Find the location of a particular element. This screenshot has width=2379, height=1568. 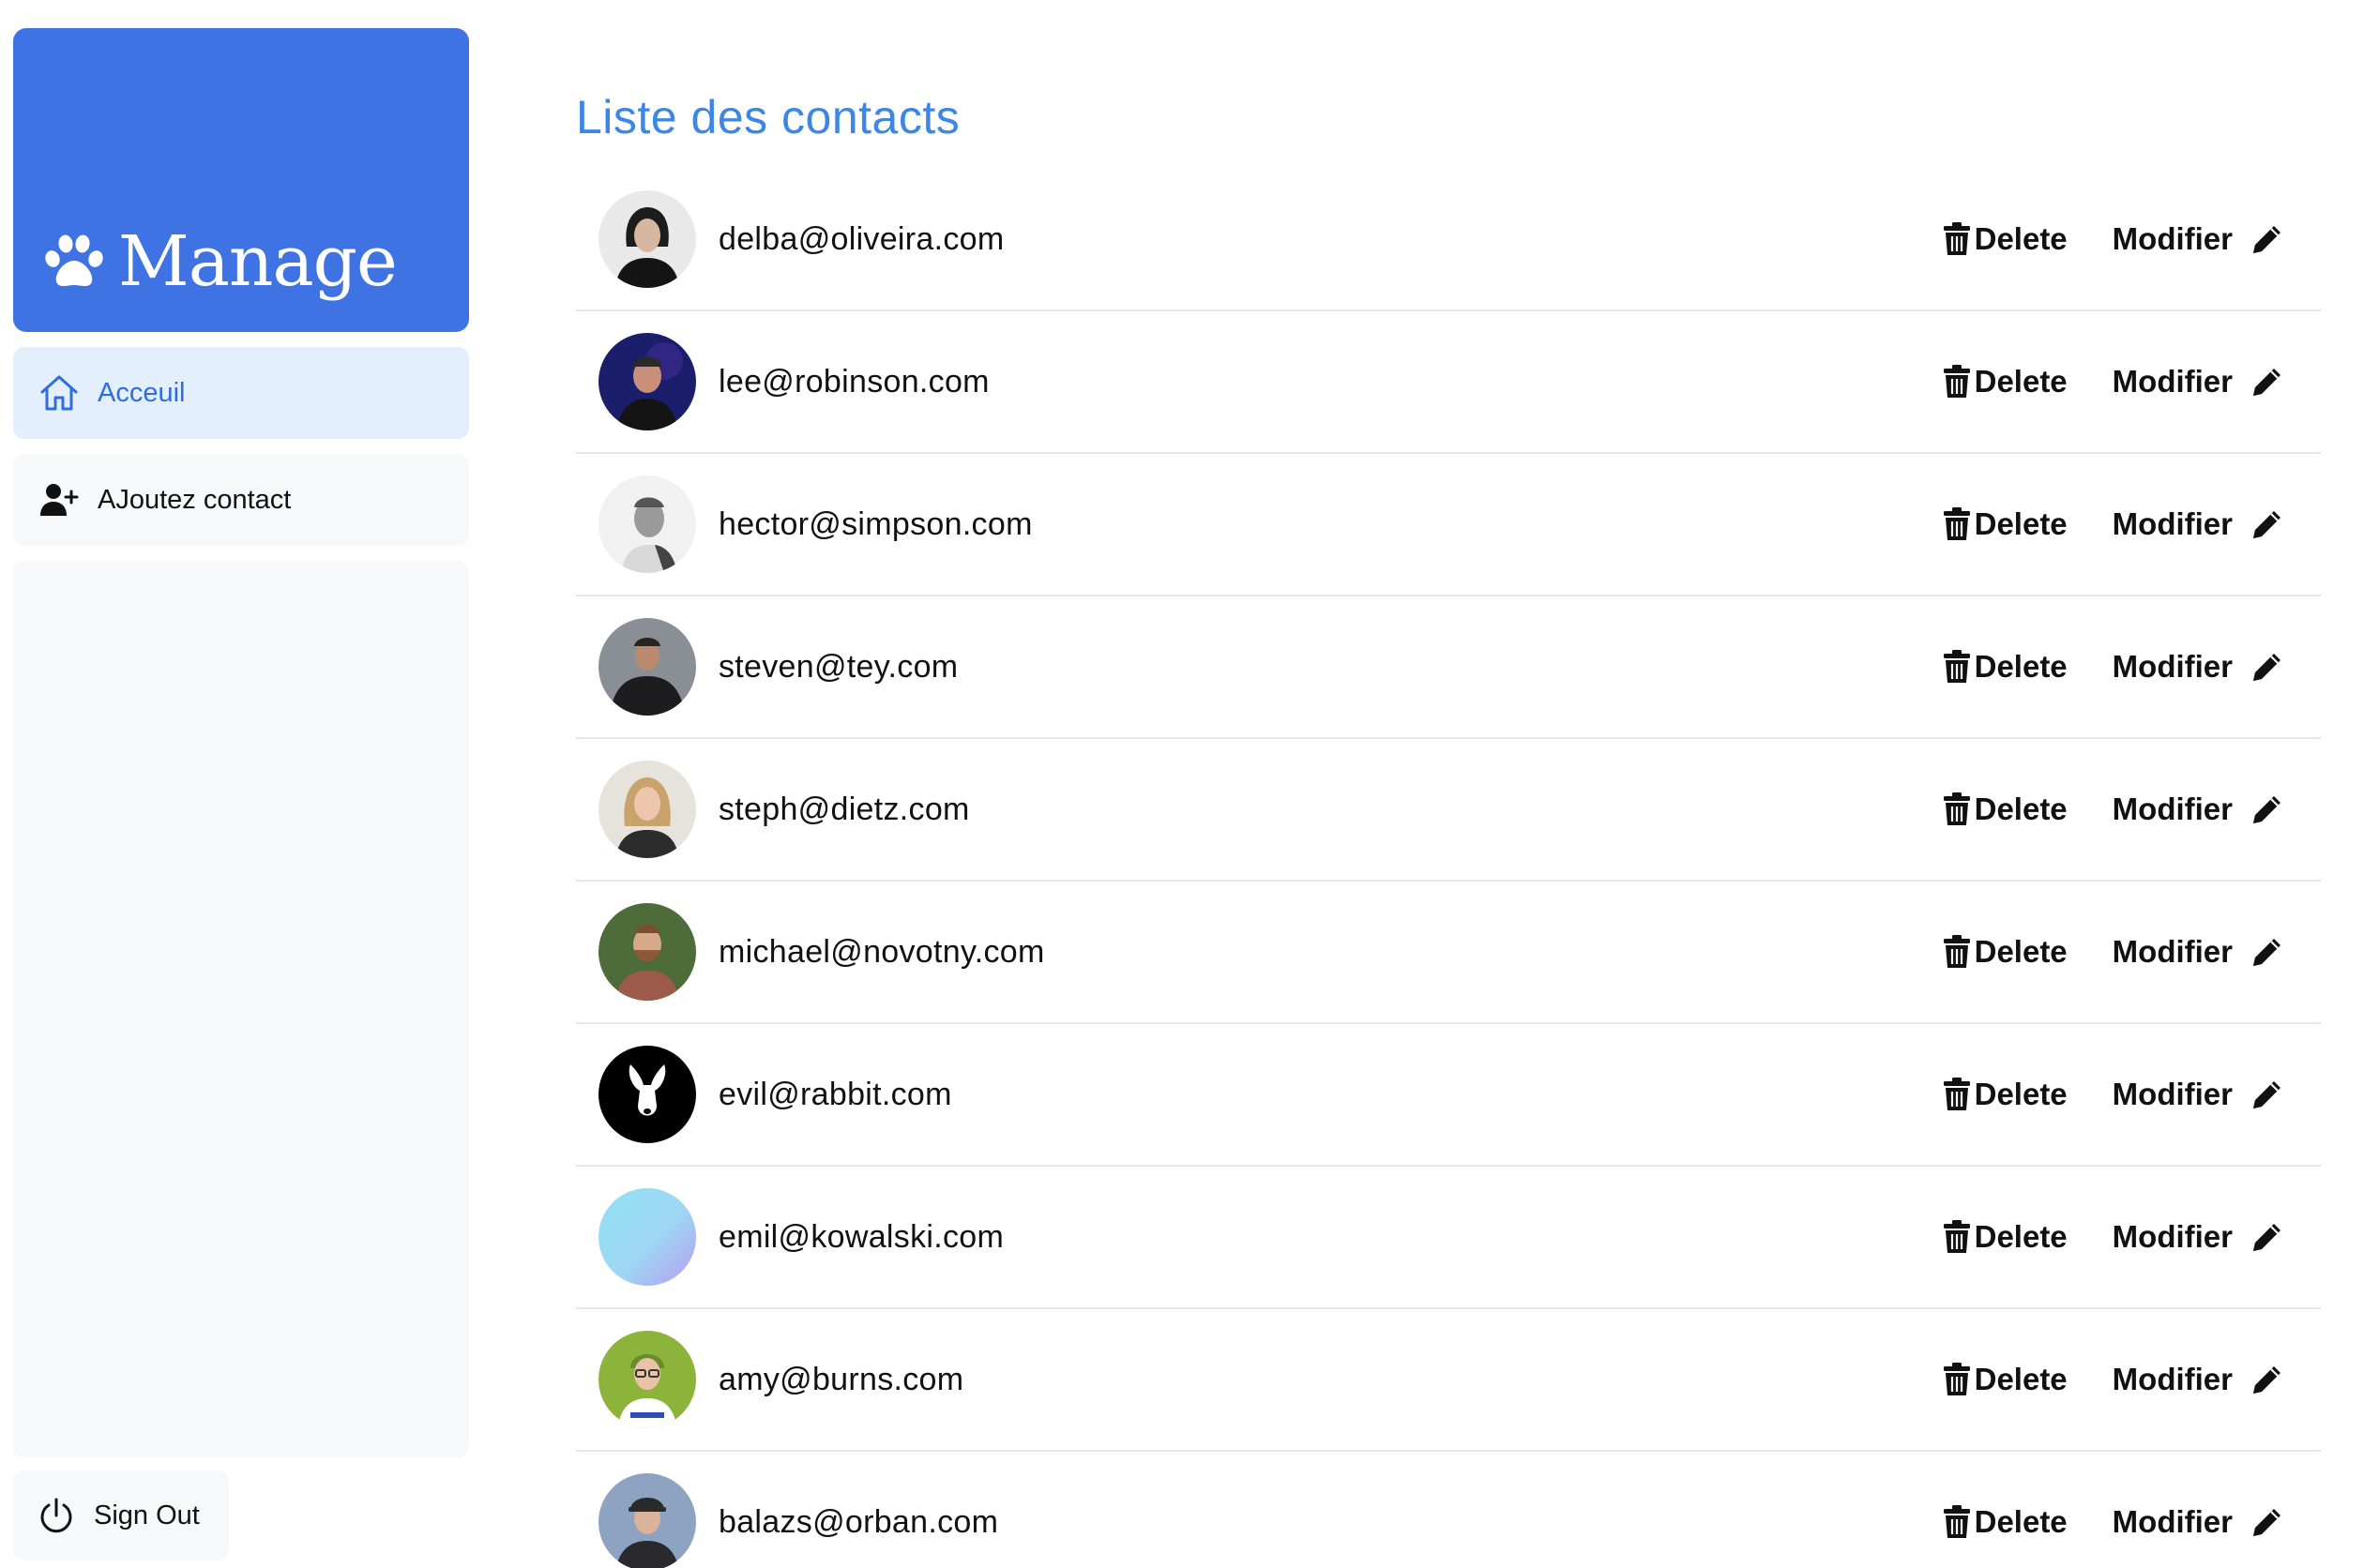

contact-row: steven@tey.com Delete Modifier is located at coordinates (1448, 667).